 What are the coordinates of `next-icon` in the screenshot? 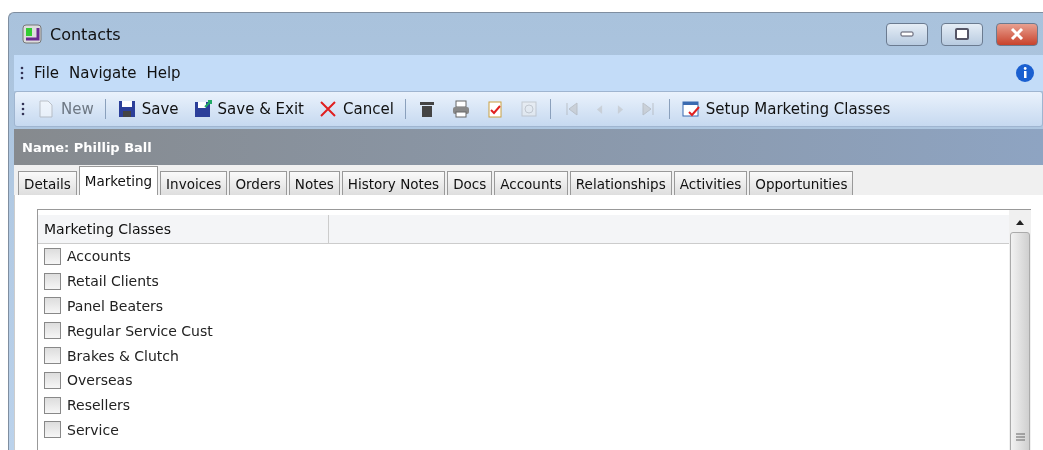 It's located at (620, 109).